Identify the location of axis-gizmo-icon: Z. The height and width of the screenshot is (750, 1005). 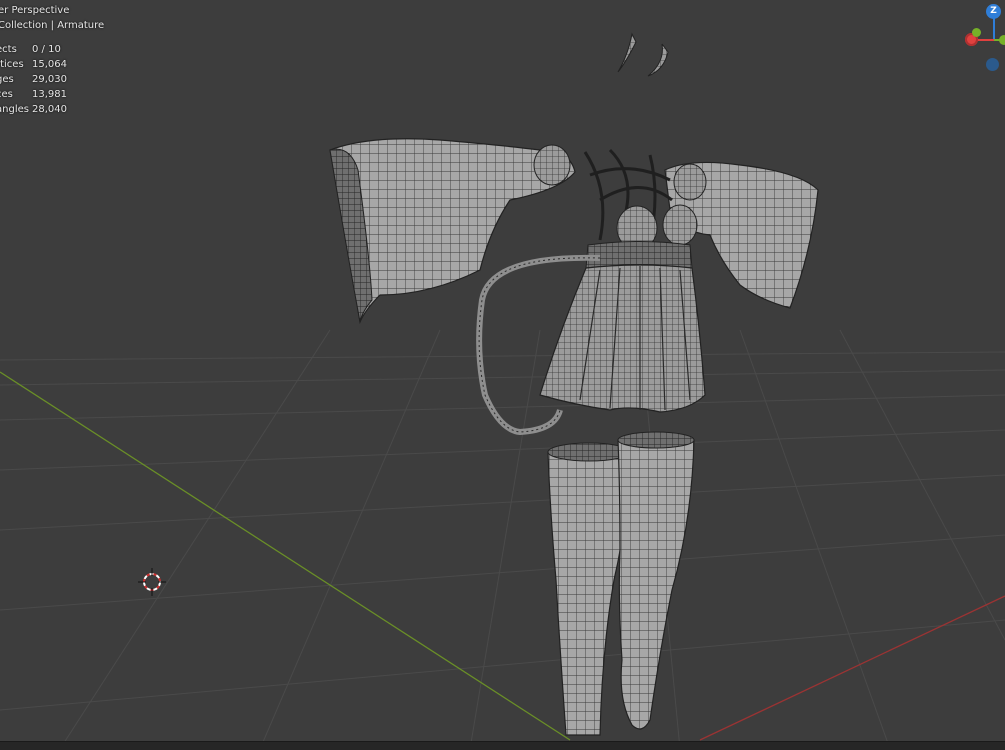
(981, 38).